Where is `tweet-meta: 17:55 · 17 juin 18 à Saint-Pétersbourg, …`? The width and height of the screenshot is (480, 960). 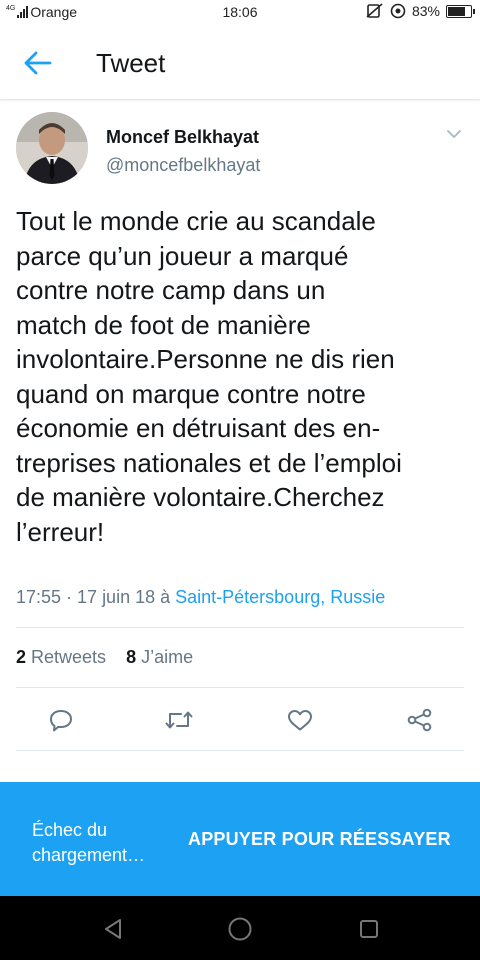
tweet-meta: 17:55 · 17 juin 18 à Saint-Pétersbourg, … is located at coordinates (200, 597).